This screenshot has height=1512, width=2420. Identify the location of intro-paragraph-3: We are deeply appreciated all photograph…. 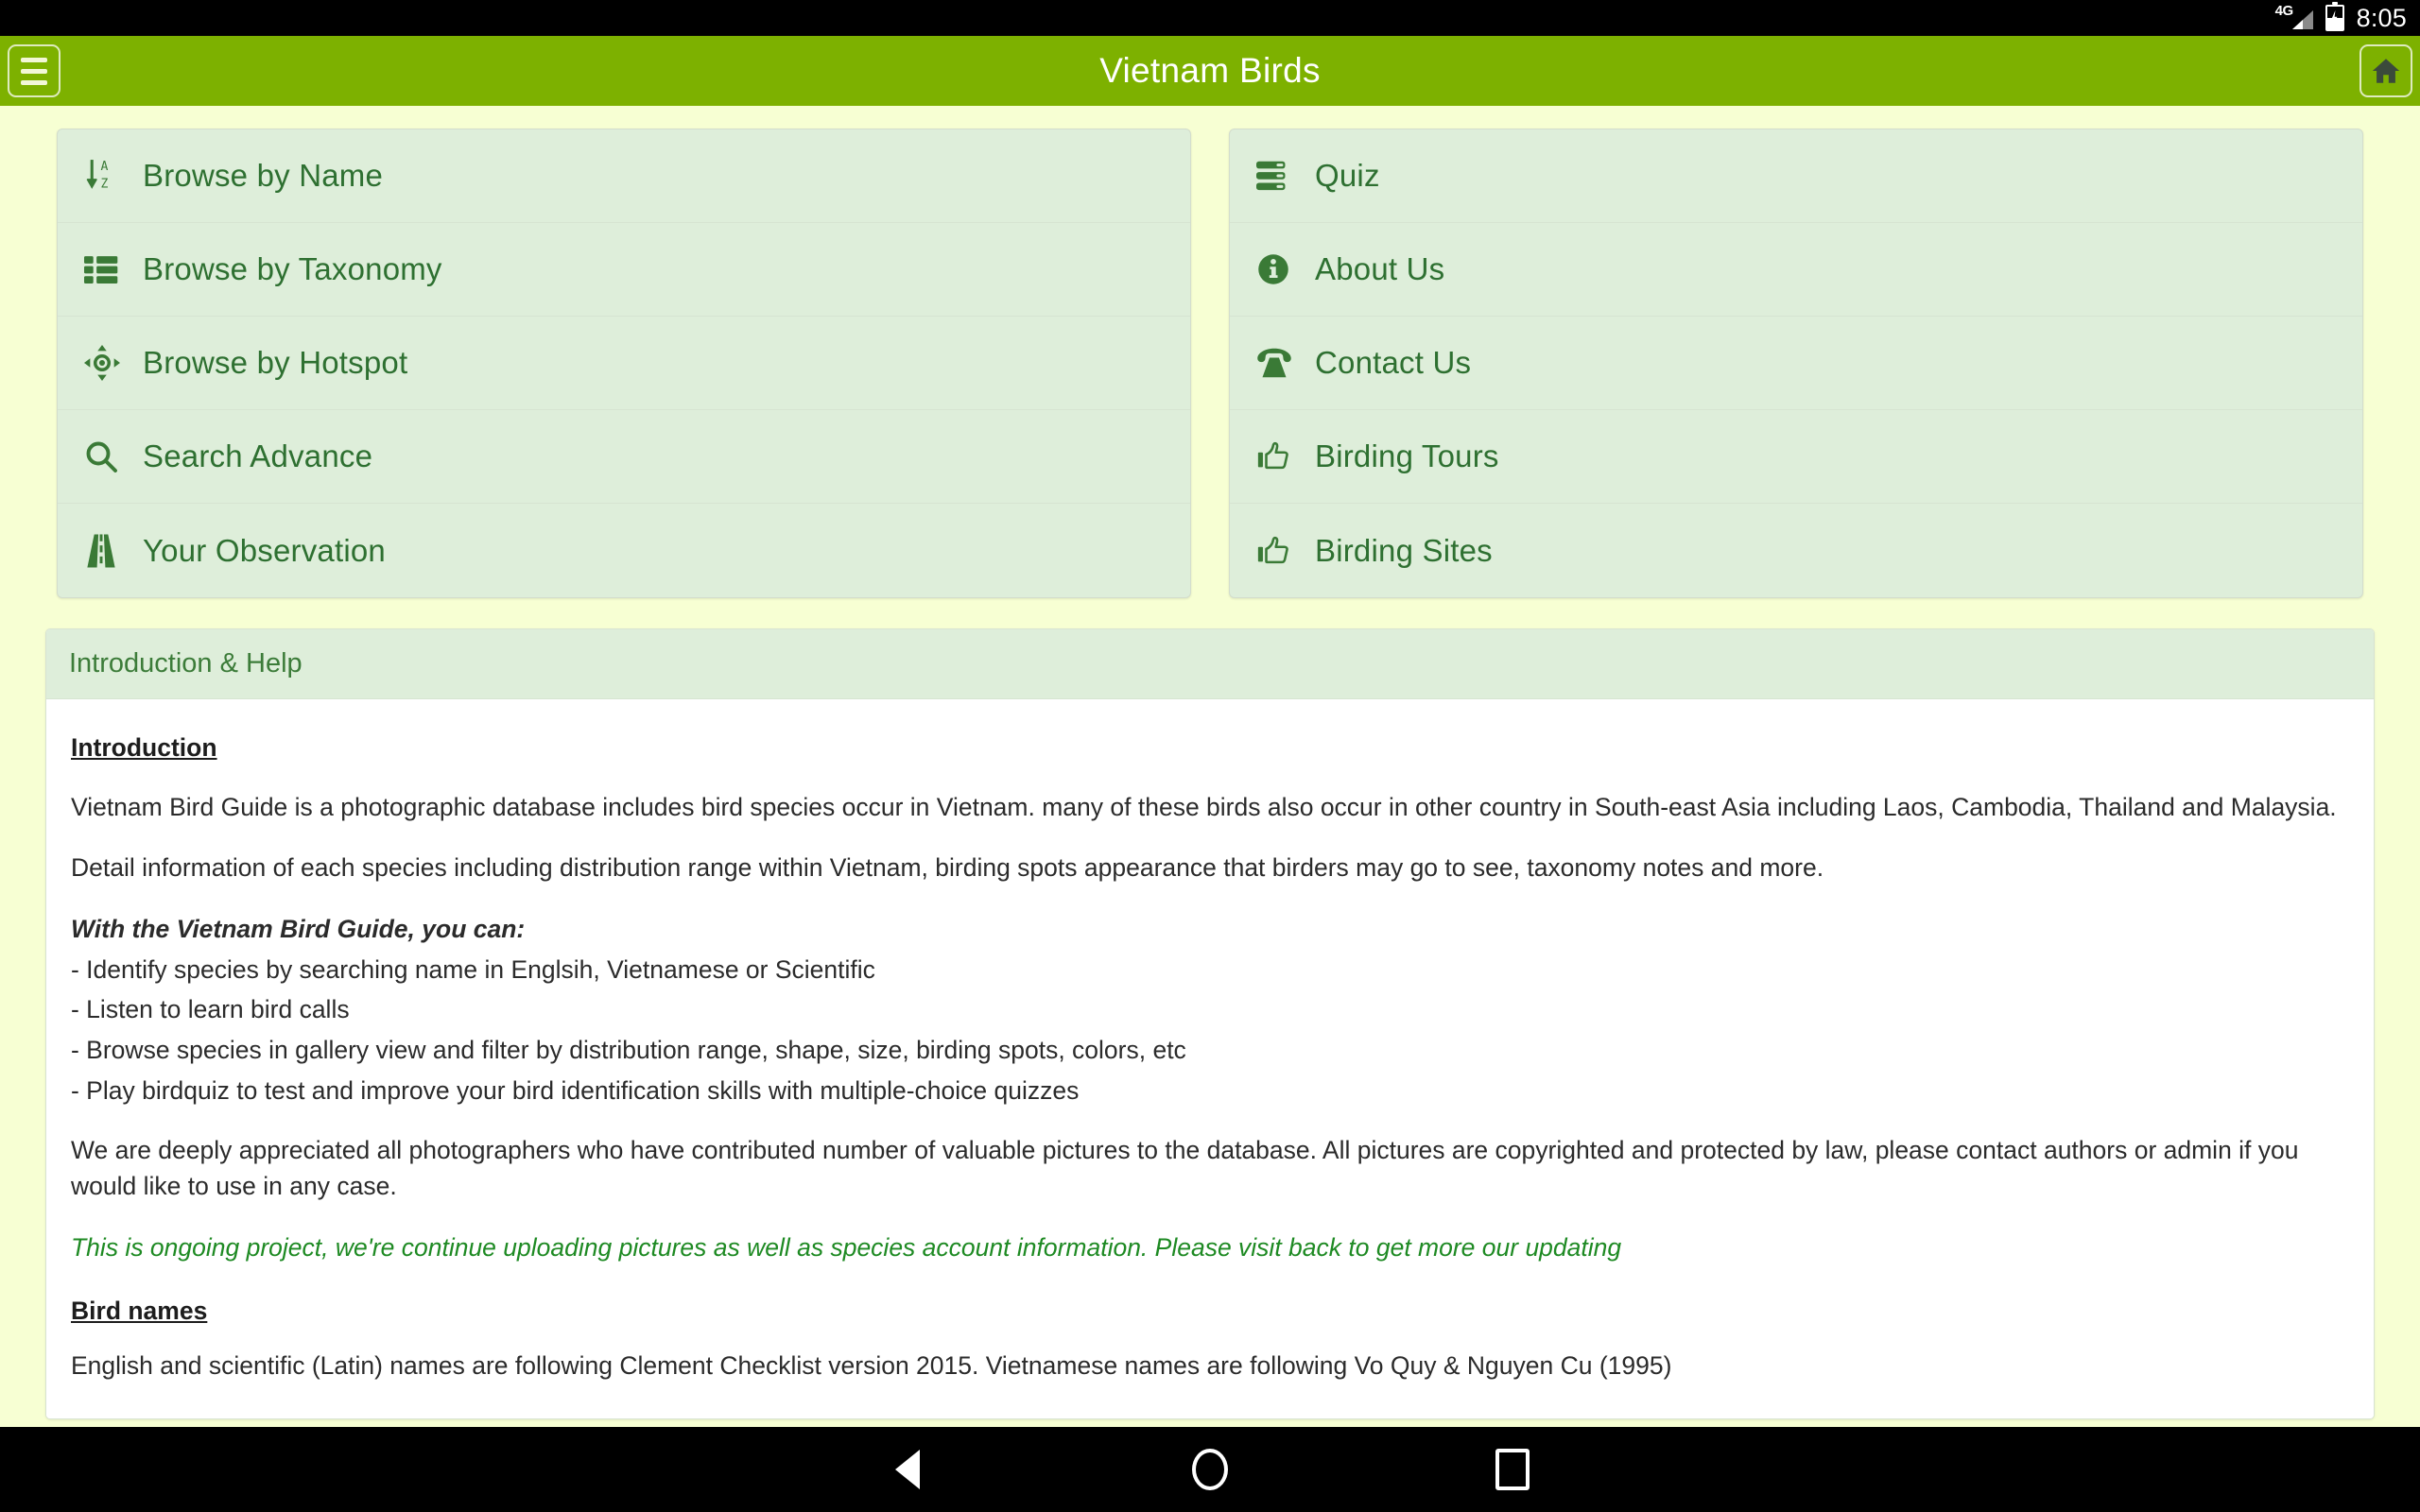
(1185, 1168).